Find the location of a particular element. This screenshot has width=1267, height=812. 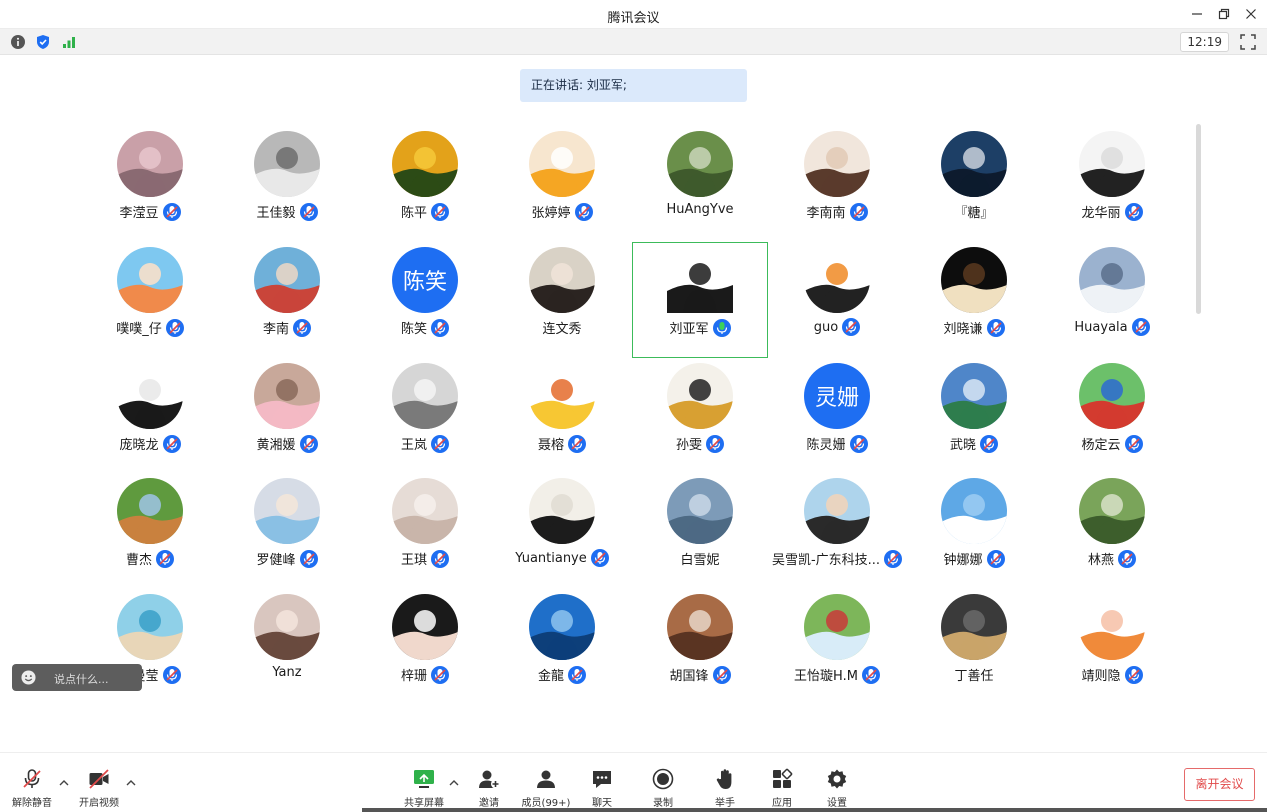

participant-tile: 刘亚军 is located at coordinates (700, 300).